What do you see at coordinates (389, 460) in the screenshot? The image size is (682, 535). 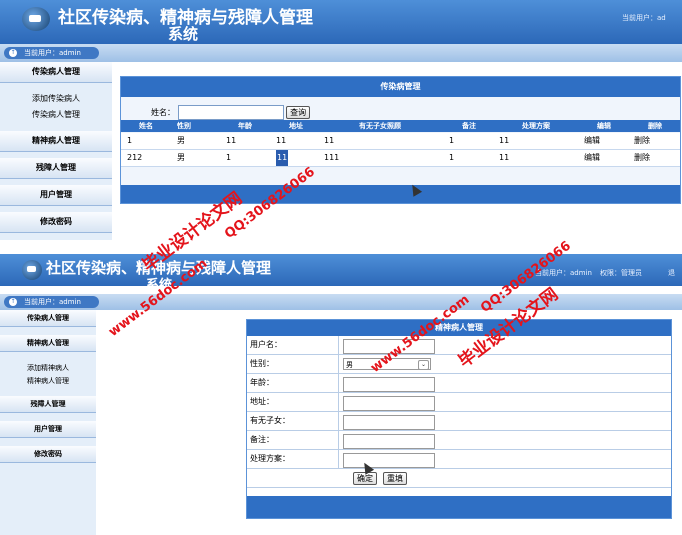 I see `plan-input` at bounding box center [389, 460].